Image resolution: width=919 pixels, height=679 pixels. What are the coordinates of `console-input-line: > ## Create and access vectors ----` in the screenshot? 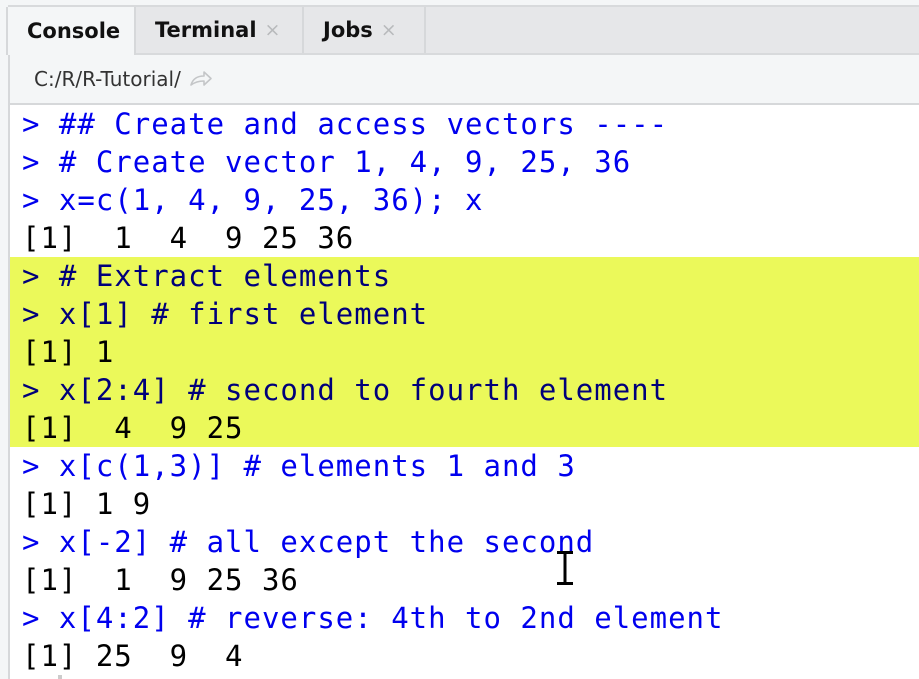 It's located at (345, 124).